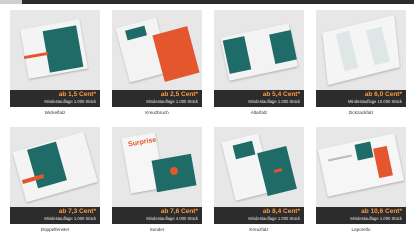 Image resolution: width=414 pixels, height=245 pixels. I want to click on price-label: ab 7,3 Cent*, so click(77, 211).